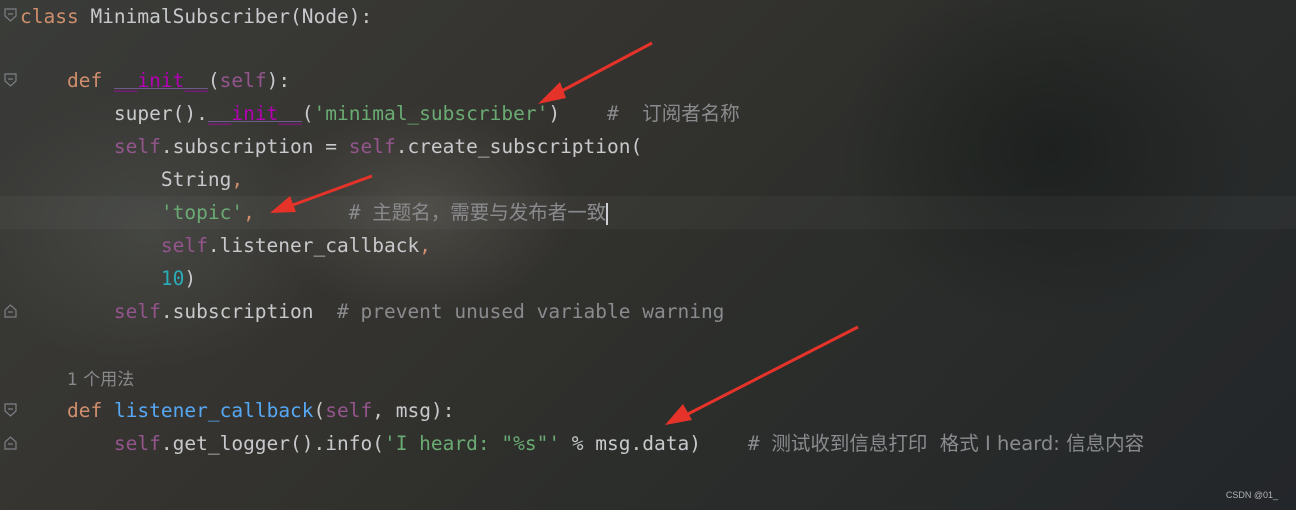  Describe the element at coordinates (1251, 495) in the screenshot. I see `watermark: CSDN @01_` at that location.